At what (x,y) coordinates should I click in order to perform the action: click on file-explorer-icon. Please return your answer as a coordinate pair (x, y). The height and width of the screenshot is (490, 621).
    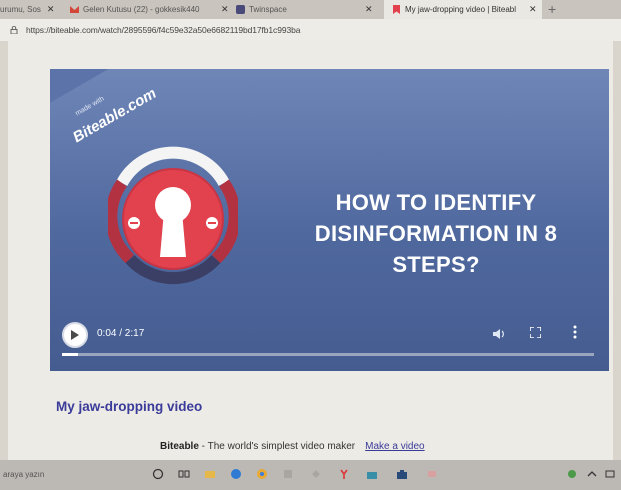
    Looking at the image, I should click on (210, 474).